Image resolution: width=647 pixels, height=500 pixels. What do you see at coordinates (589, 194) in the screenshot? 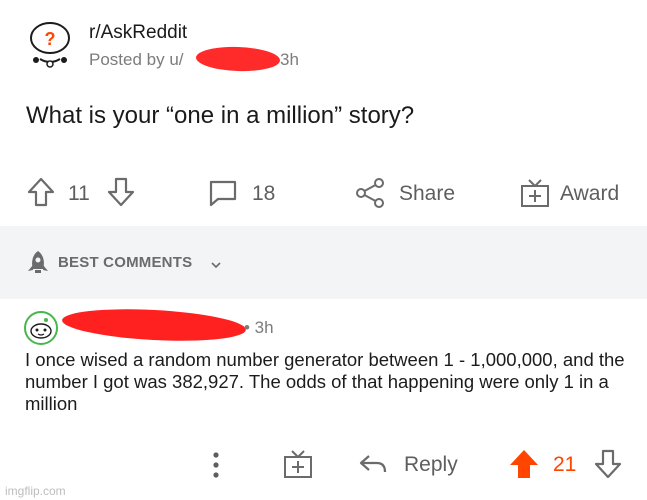
I see `award-label: Award` at bounding box center [589, 194].